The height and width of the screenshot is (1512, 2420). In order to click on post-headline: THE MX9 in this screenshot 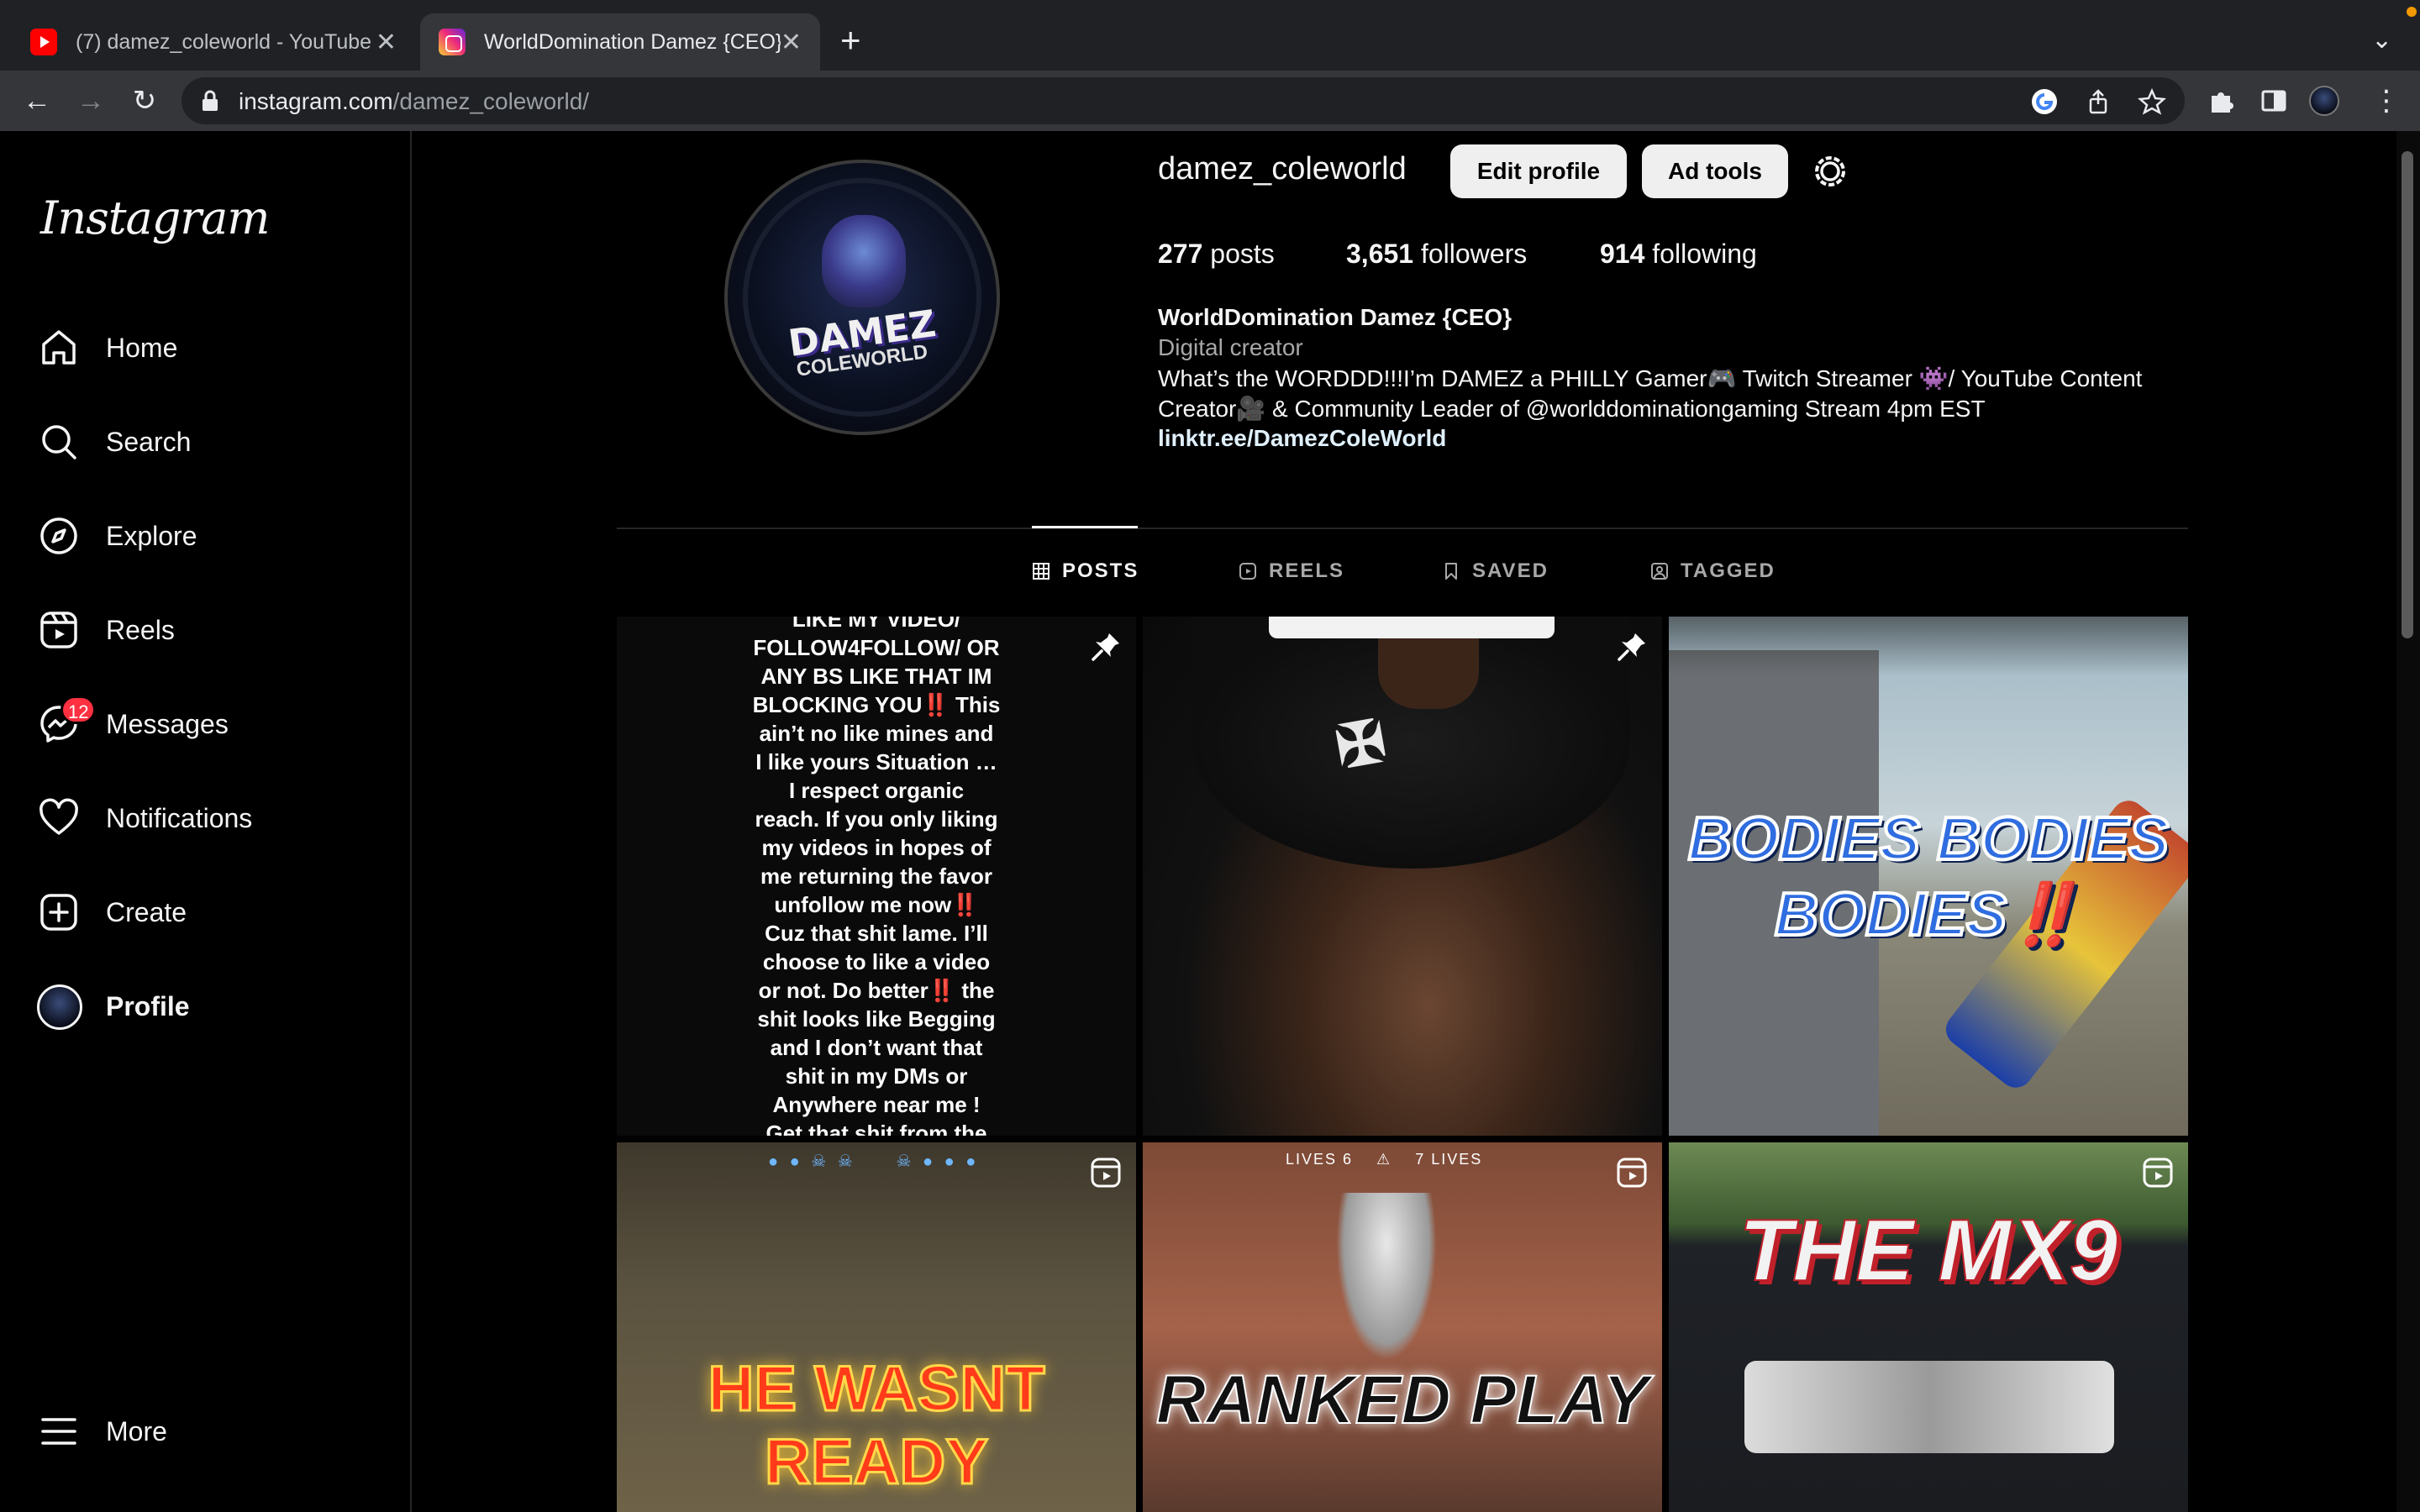, I will do `click(1929, 1250)`.